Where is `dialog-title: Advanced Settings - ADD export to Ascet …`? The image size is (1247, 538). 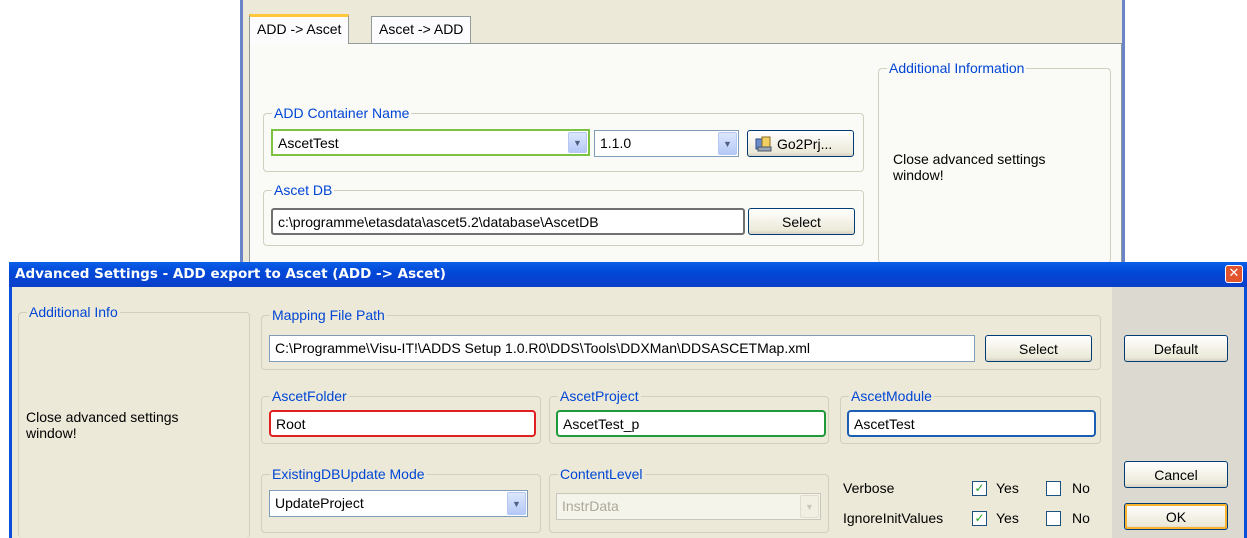
dialog-title: Advanced Settings - ADD export to Ascet … is located at coordinates (230, 274).